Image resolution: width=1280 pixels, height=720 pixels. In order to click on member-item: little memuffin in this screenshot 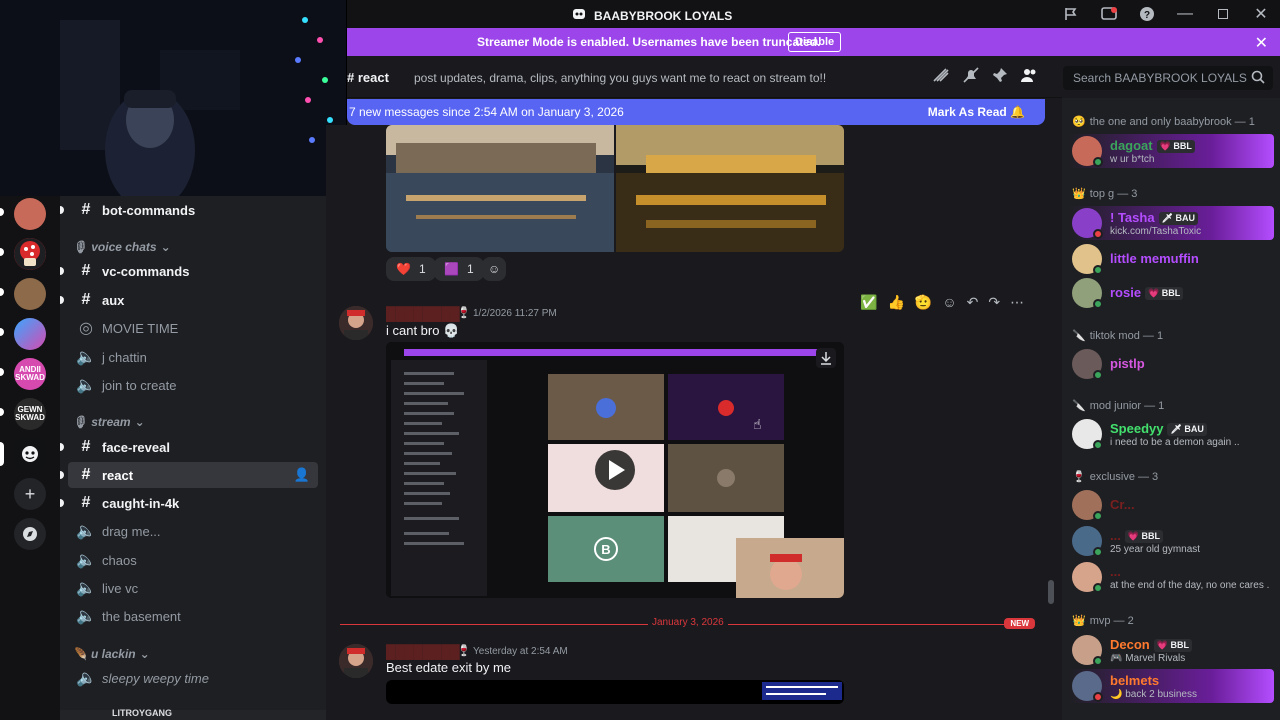, I will do `click(1171, 259)`.